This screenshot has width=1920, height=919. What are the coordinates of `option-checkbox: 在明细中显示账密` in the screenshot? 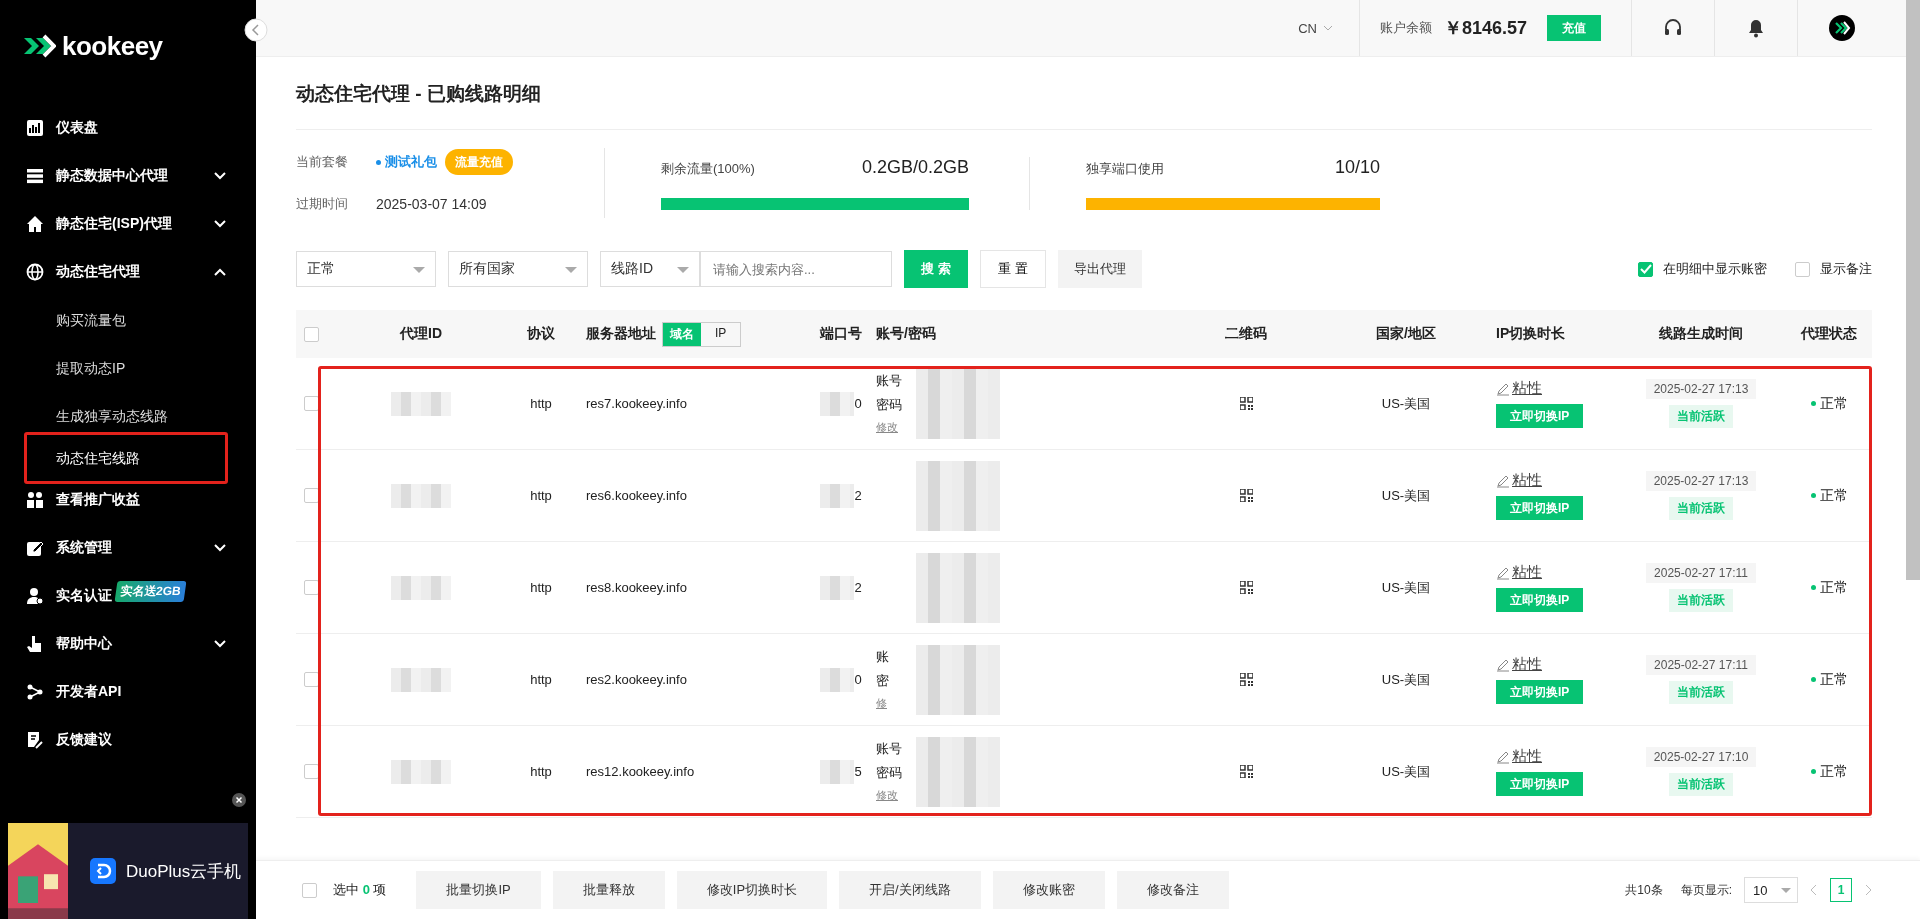 It's located at (1702, 269).